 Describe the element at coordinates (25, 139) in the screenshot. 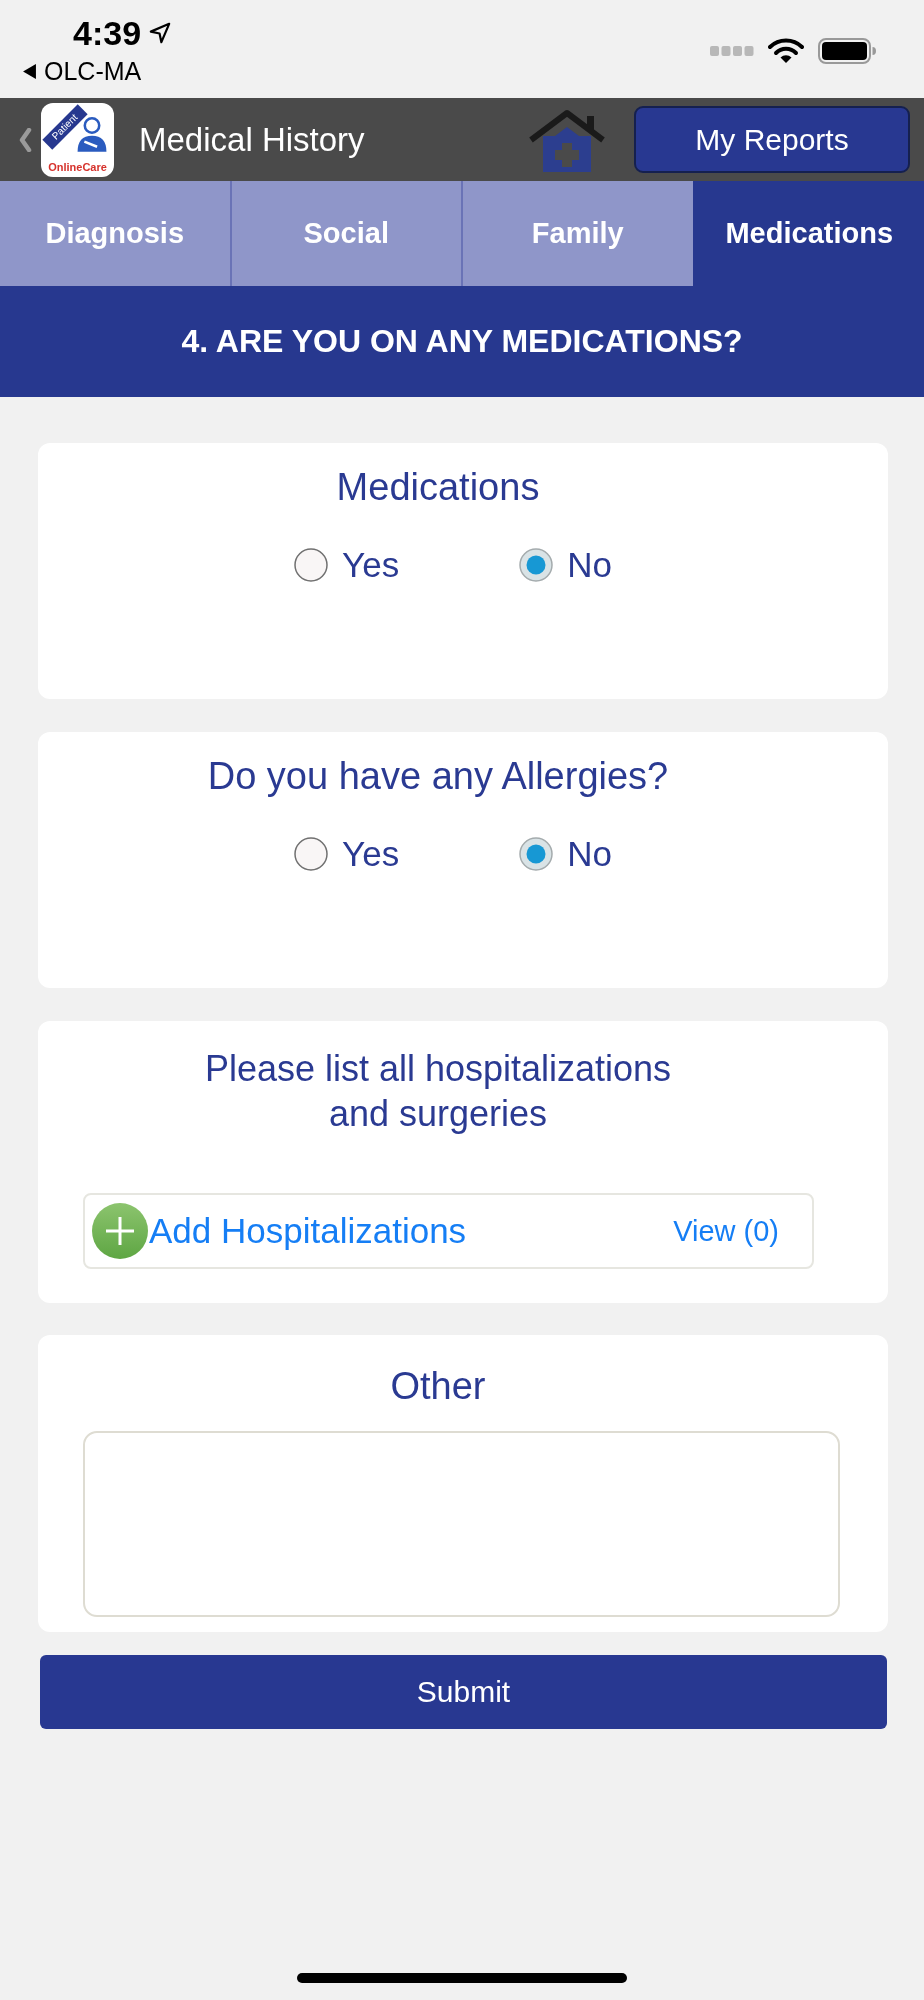

I see `back-chevron-icon` at that location.